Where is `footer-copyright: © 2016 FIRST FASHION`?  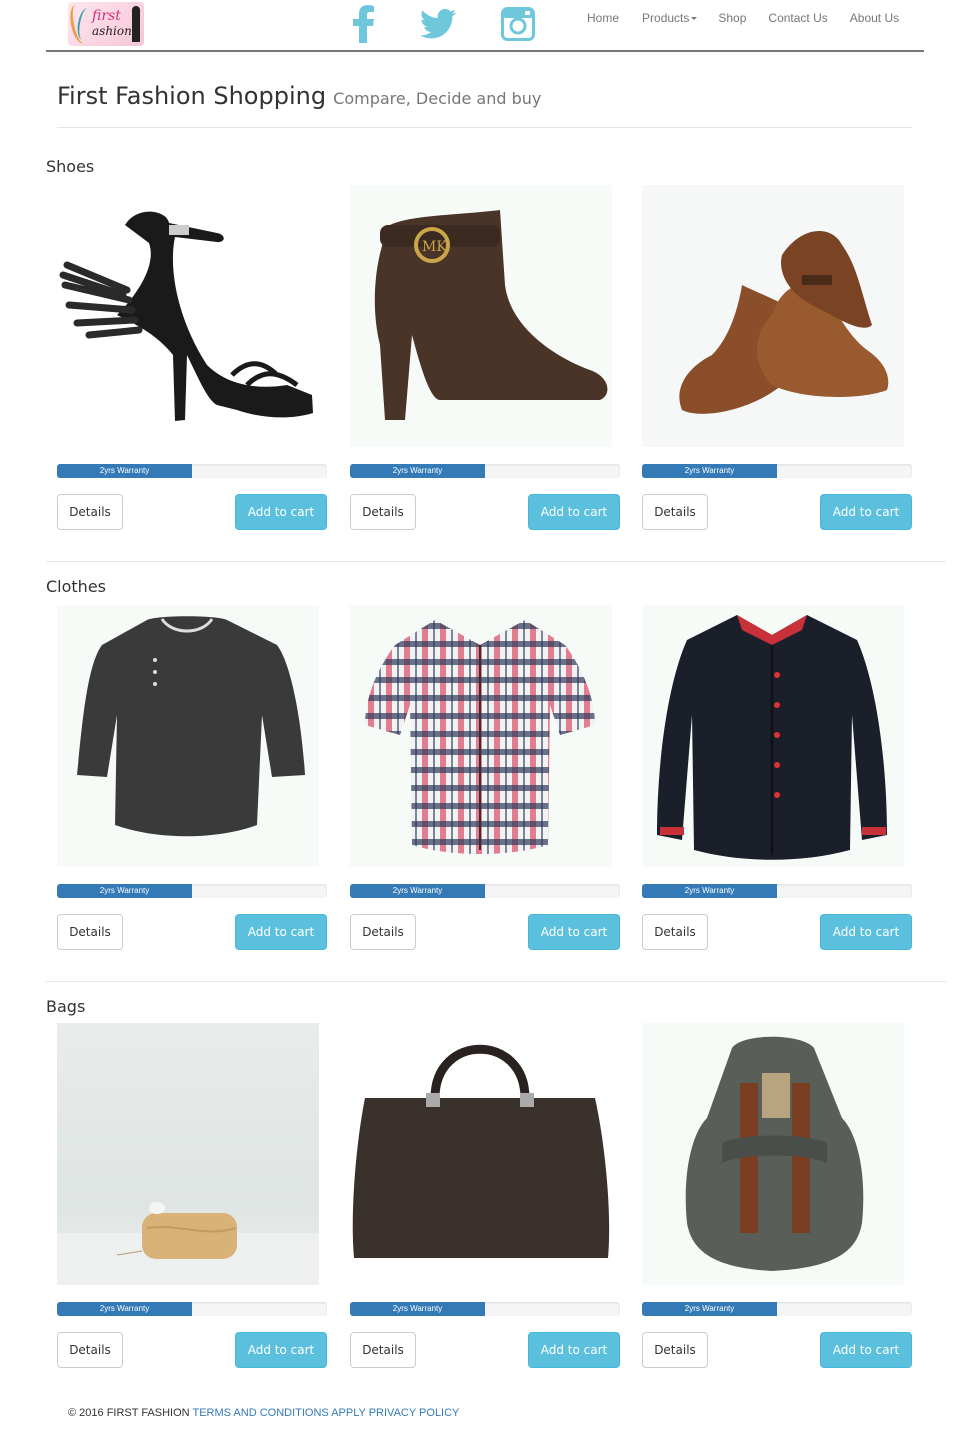 footer-copyright: © 2016 FIRST FASHION is located at coordinates (129, 1413).